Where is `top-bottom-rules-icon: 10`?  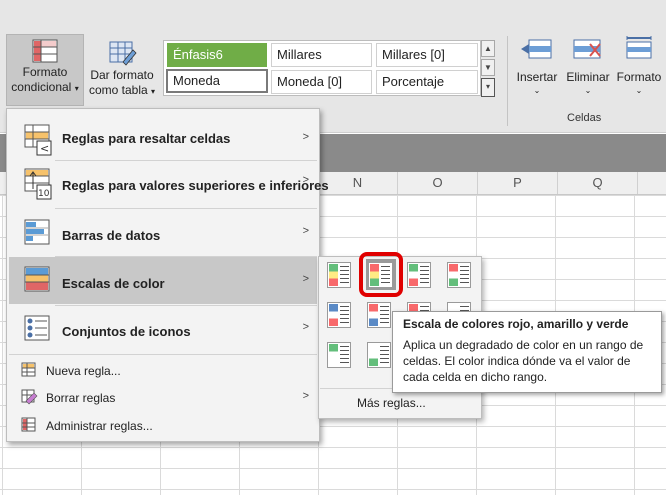 top-bottom-rules-icon: 10 is located at coordinates (38, 184).